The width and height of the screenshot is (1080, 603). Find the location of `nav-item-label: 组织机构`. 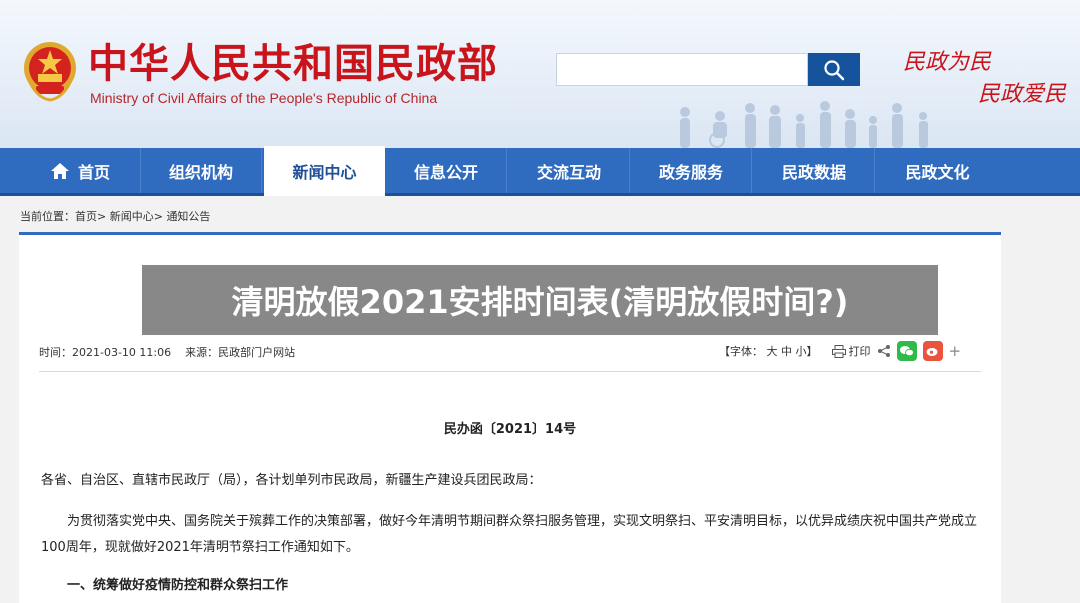

nav-item-label: 组织机构 is located at coordinates (200, 172).